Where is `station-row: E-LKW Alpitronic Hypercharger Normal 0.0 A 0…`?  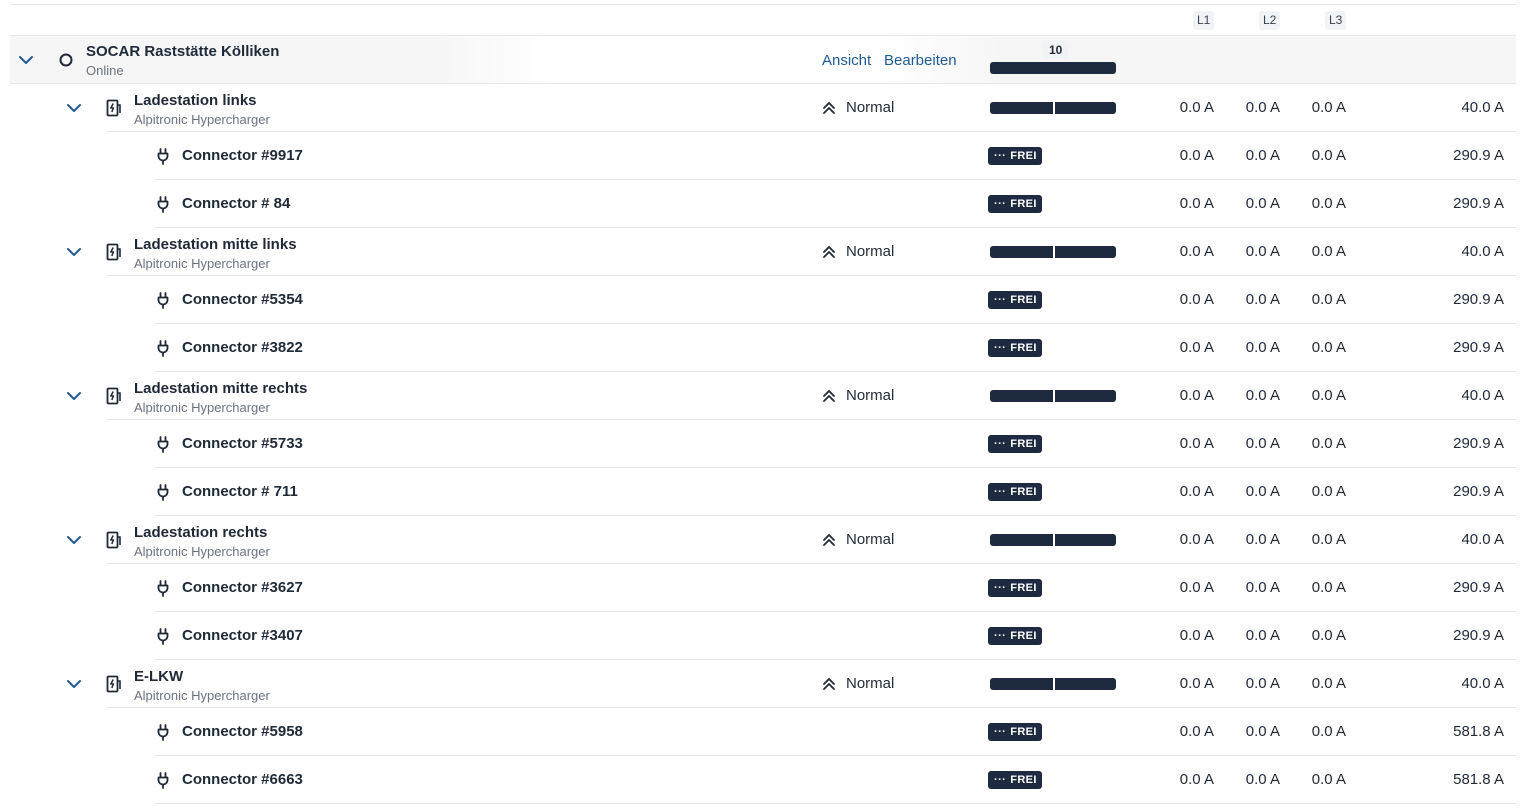 station-row: E-LKW Alpitronic Hypercharger Normal 0.0 A 0… is located at coordinates (791, 684).